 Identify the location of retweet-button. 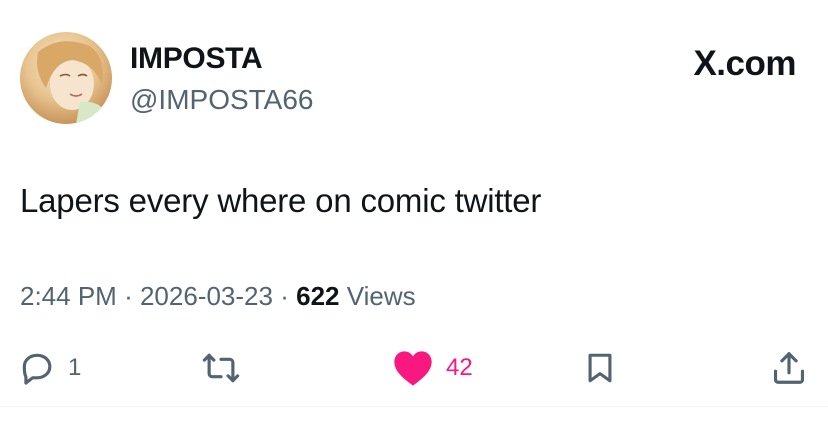
(221, 368).